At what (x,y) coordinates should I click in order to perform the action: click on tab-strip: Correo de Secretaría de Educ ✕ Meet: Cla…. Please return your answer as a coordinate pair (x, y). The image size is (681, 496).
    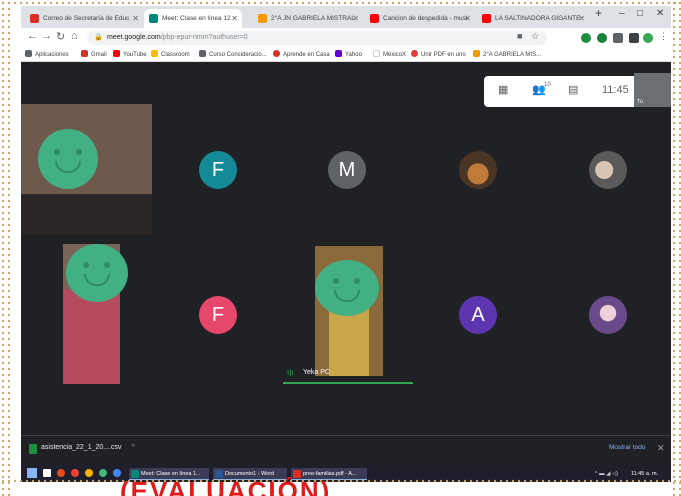
    Looking at the image, I should click on (346, 17).